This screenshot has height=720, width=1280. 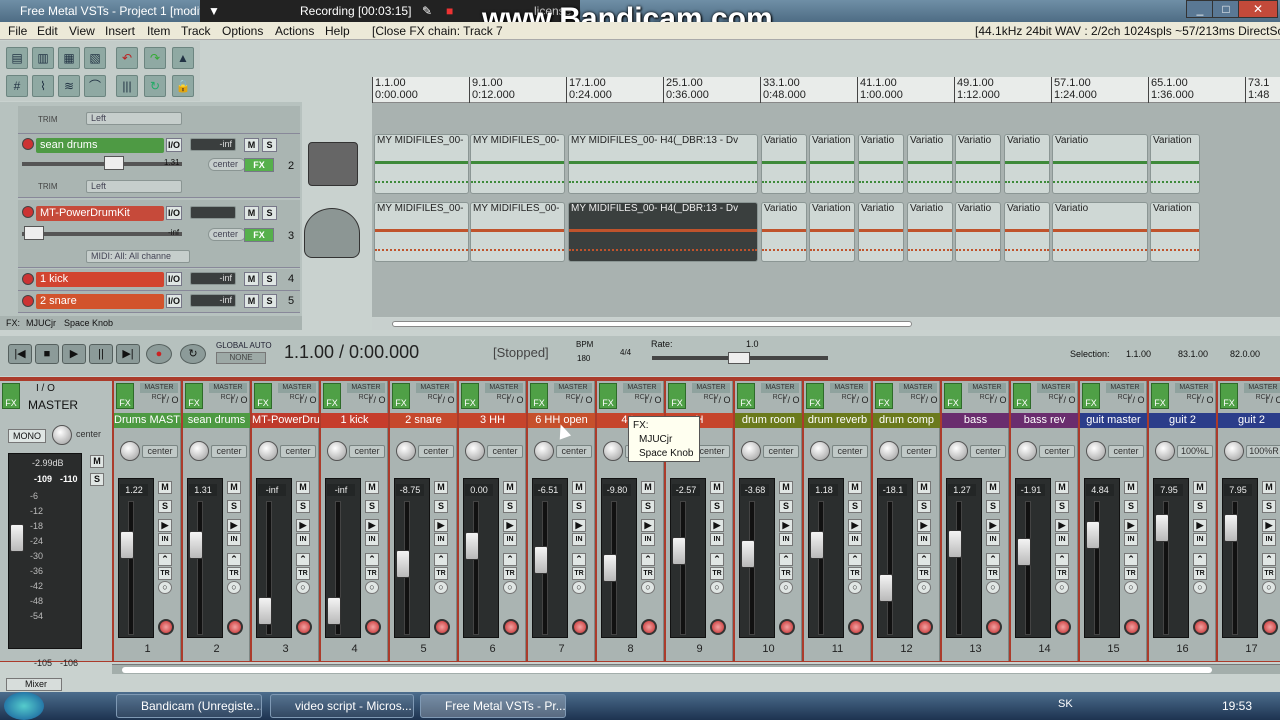 I want to click on track-2-volume-handle, so click(x=114, y=163).